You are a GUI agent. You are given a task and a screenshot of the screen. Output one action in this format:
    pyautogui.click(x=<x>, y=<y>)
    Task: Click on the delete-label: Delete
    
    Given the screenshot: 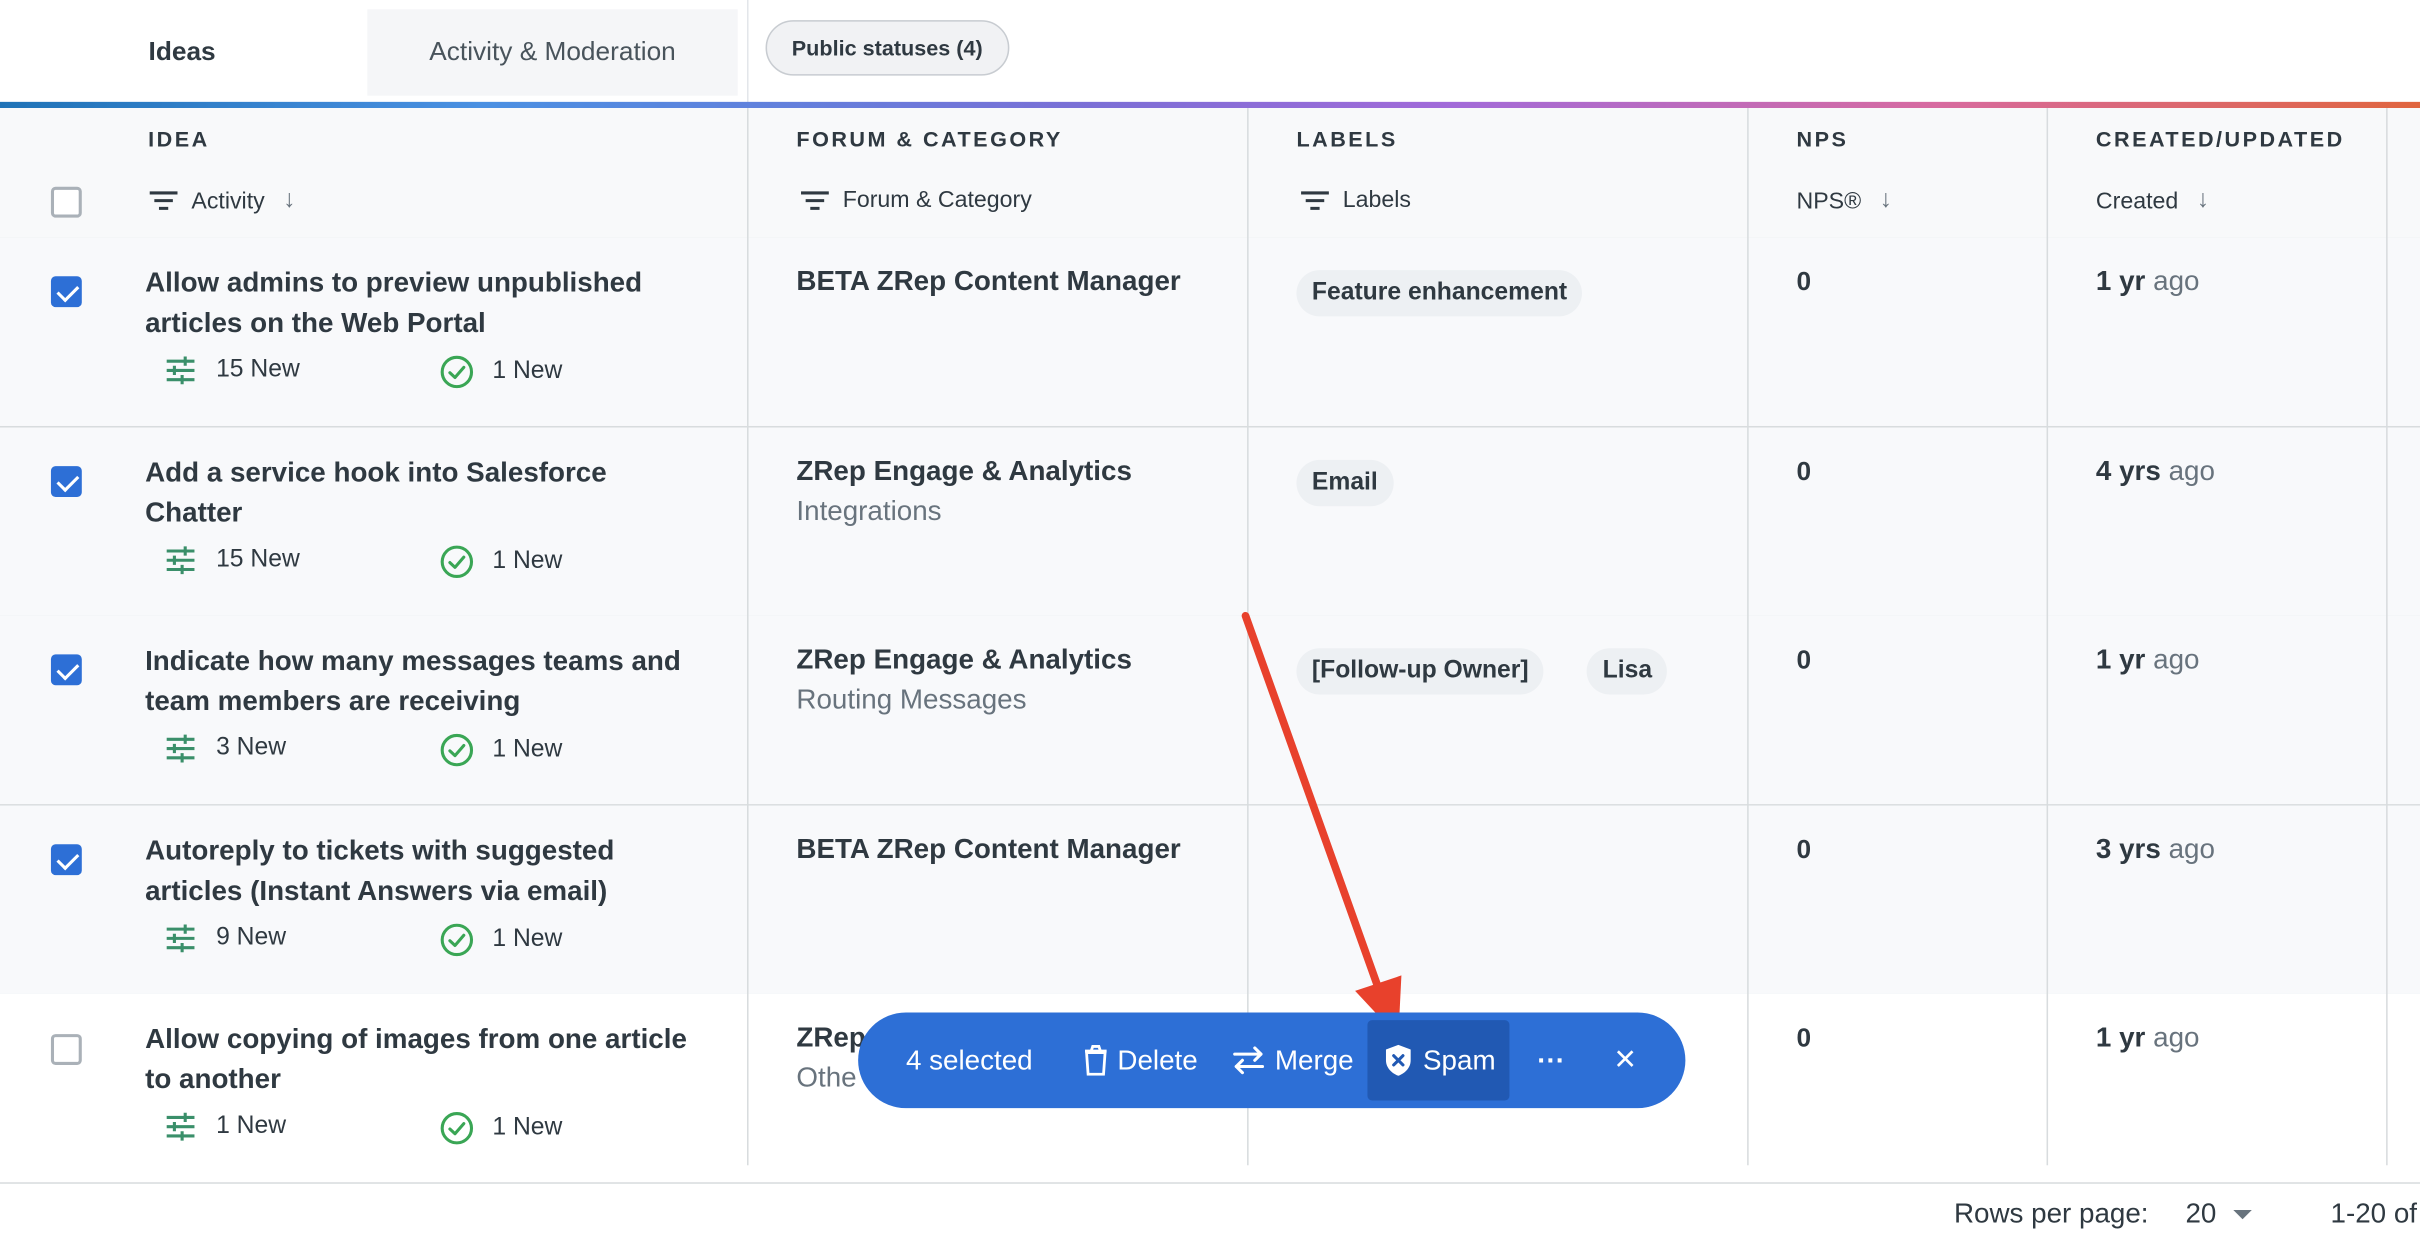 What is the action you would take?
    pyautogui.click(x=1157, y=1059)
    